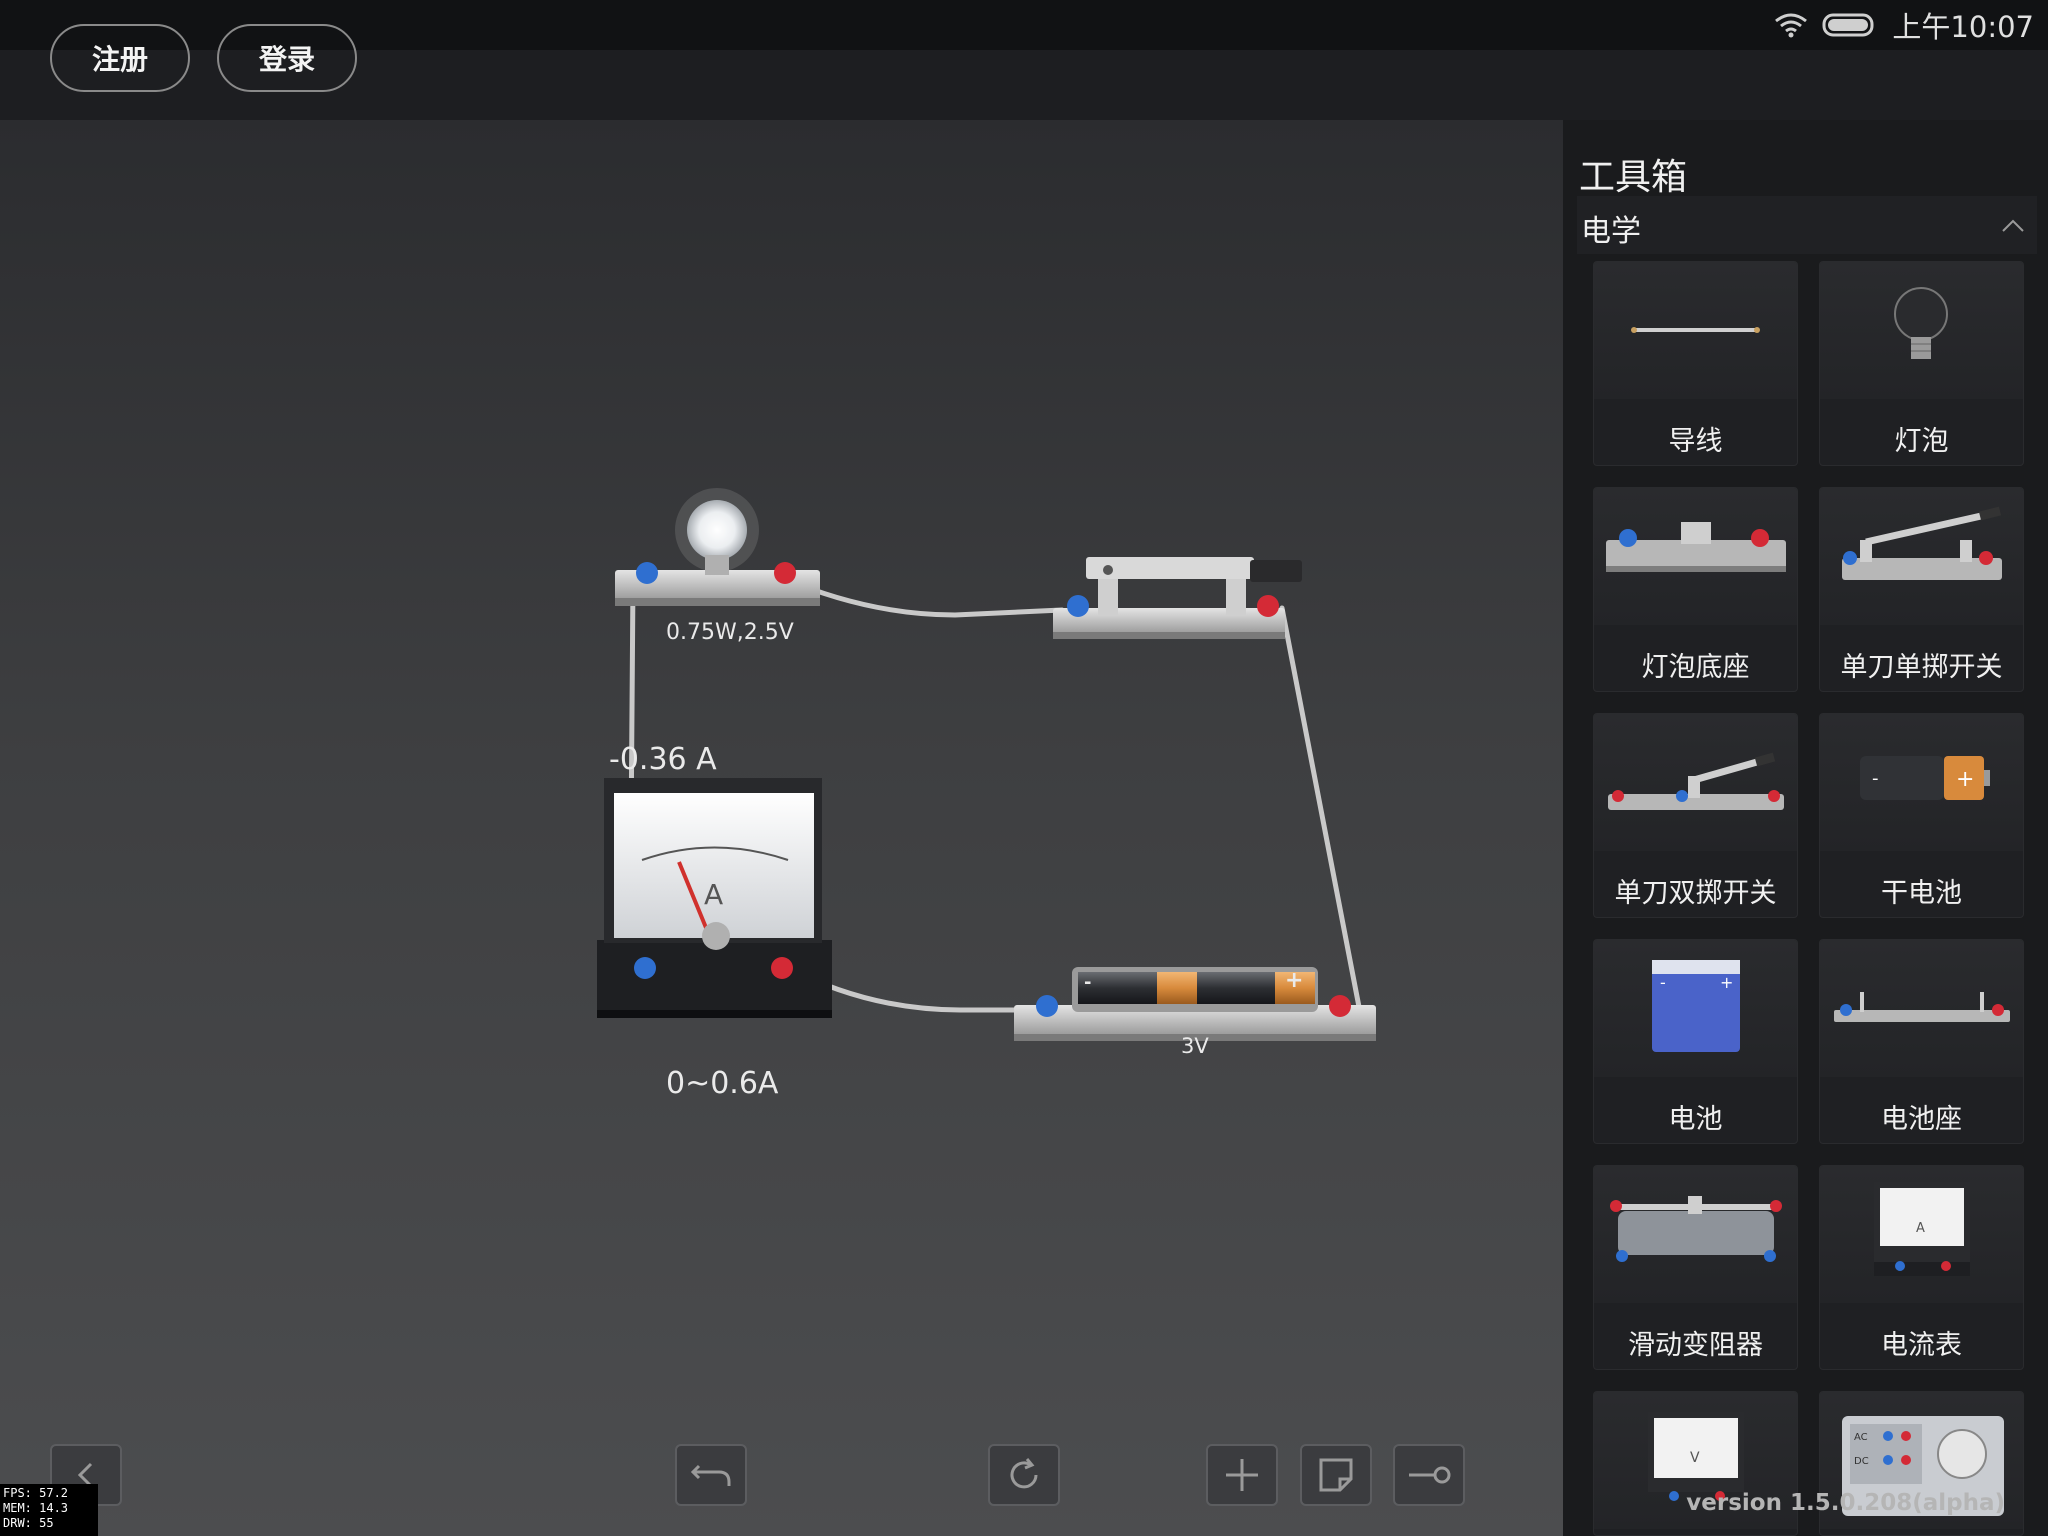 The width and height of the screenshot is (2048, 1536). What do you see at coordinates (1294, 980) in the screenshot?
I see `battery-plus-sign: +` at bounding box center [1294, 980].